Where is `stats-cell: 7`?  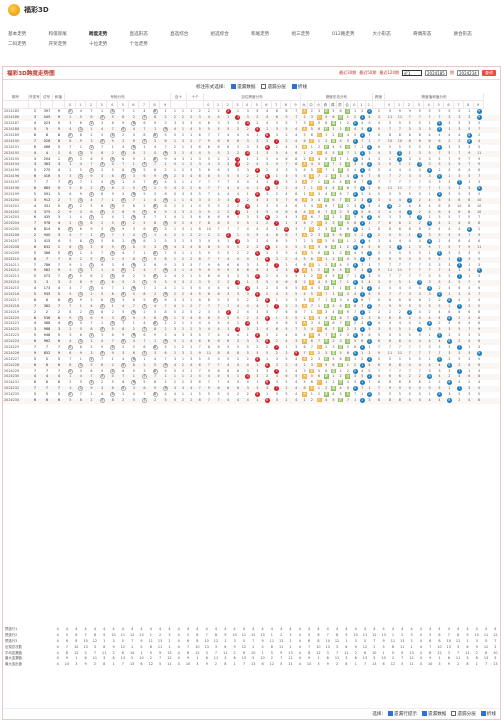
stats-cell: 7 is located at coordinates (122, 664).